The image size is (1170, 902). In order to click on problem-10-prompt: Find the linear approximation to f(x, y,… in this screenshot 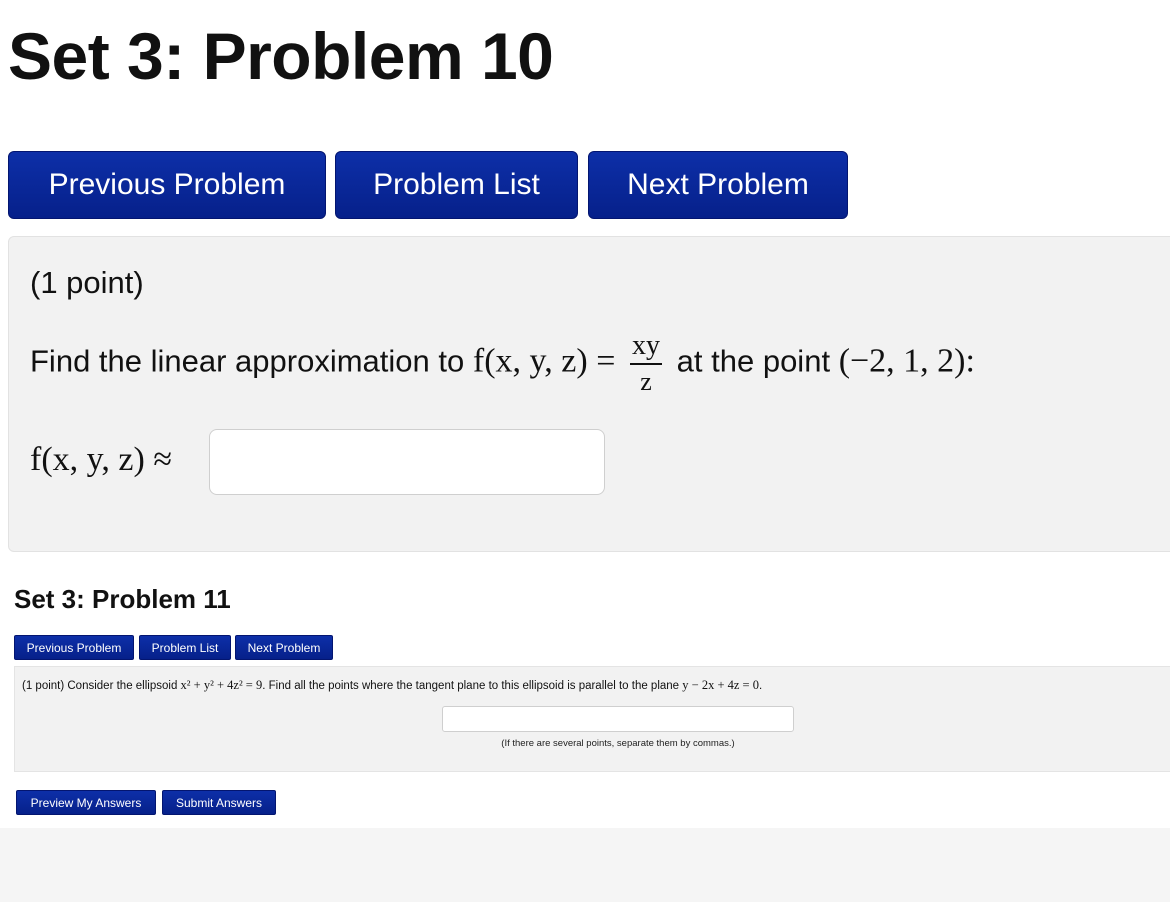, I will do `click(502, 363)`.